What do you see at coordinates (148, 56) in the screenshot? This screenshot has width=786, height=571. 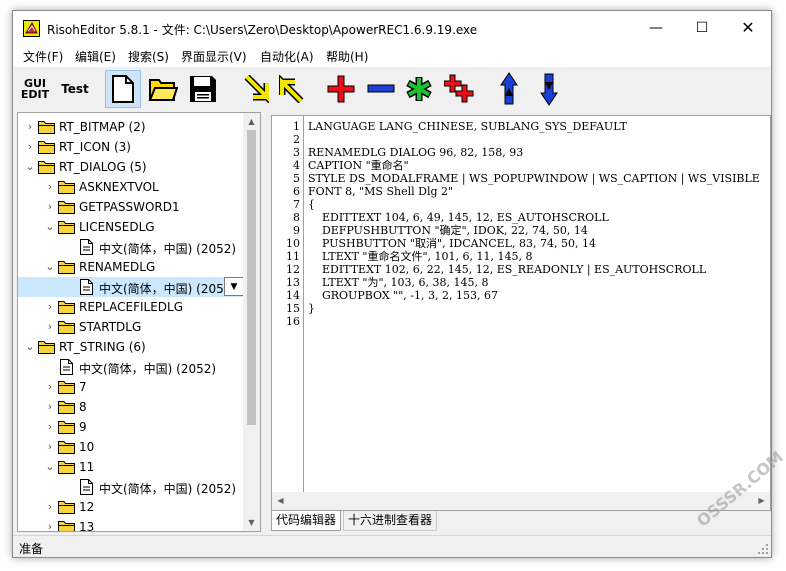 I see `menu-search: 搜索(S)` at bounding box center [148, 56].